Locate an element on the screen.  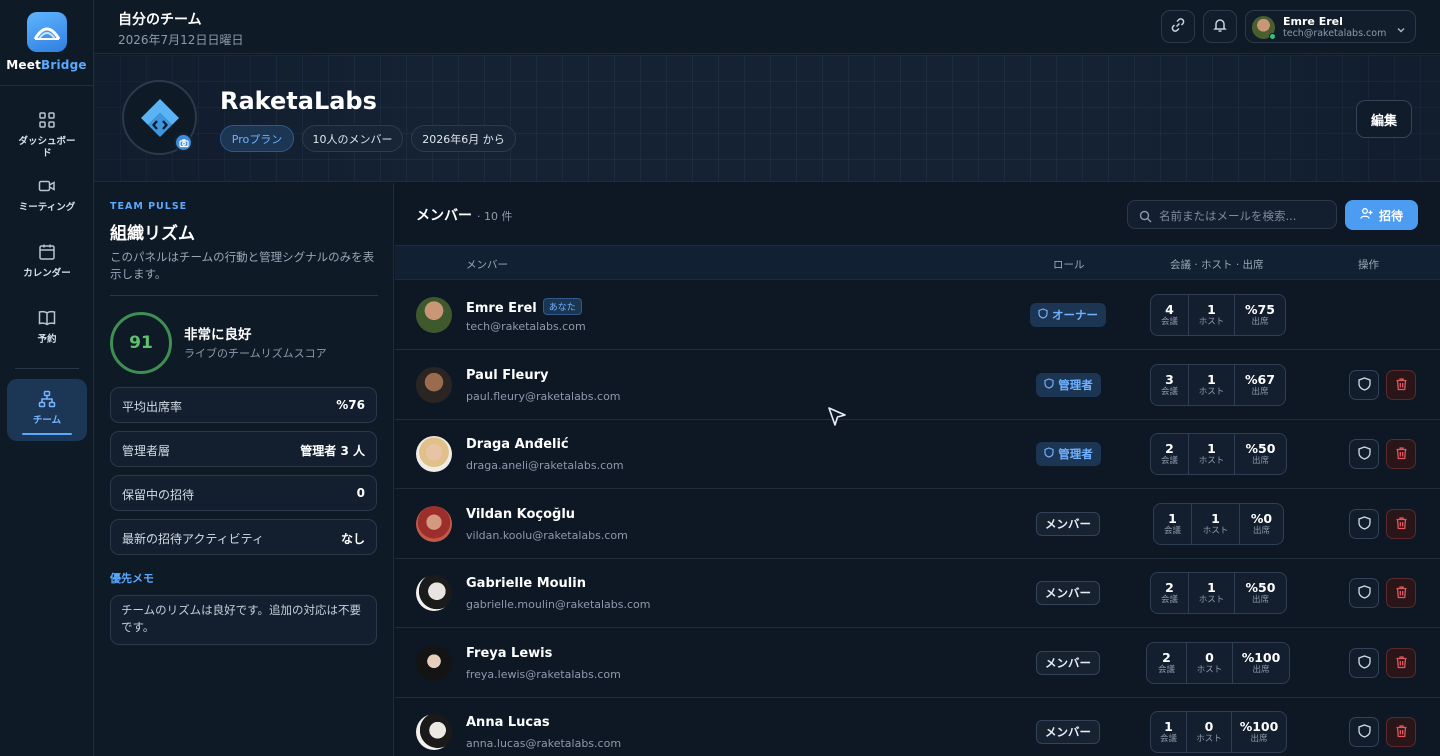
sidebar-item-bookings: 予約 is located at coordinates (47, 335).